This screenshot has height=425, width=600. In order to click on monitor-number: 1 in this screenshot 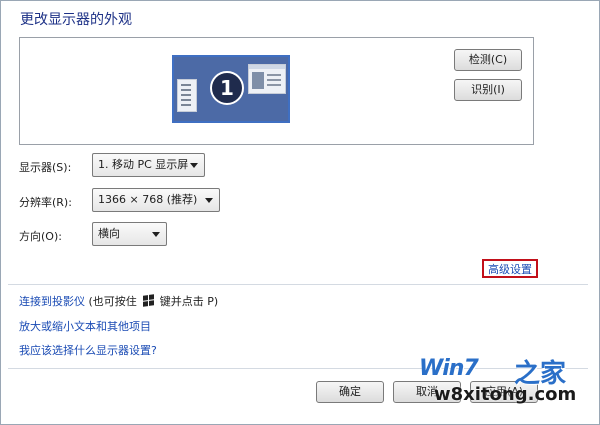, I will do `click(227, 88)`.